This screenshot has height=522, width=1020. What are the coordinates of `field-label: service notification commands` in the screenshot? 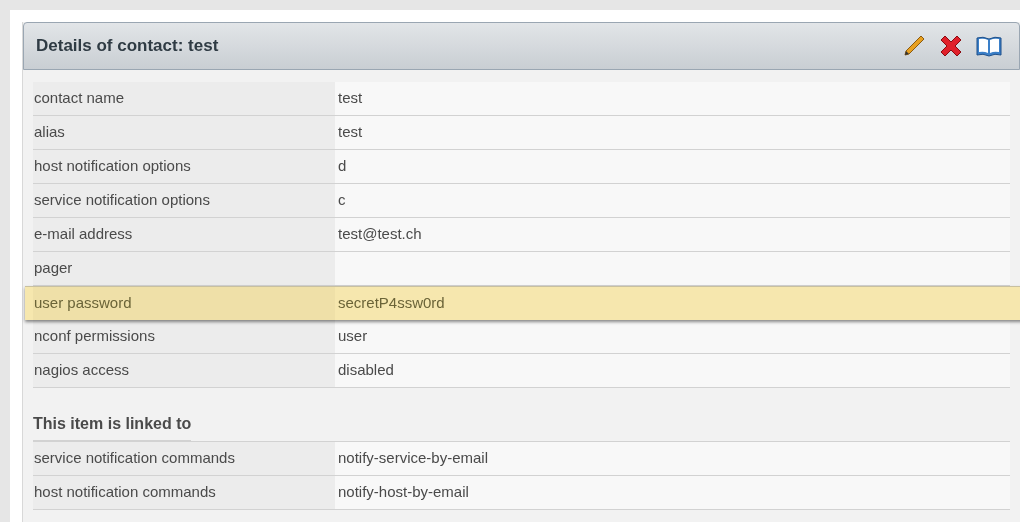 It's located at (184, 458).